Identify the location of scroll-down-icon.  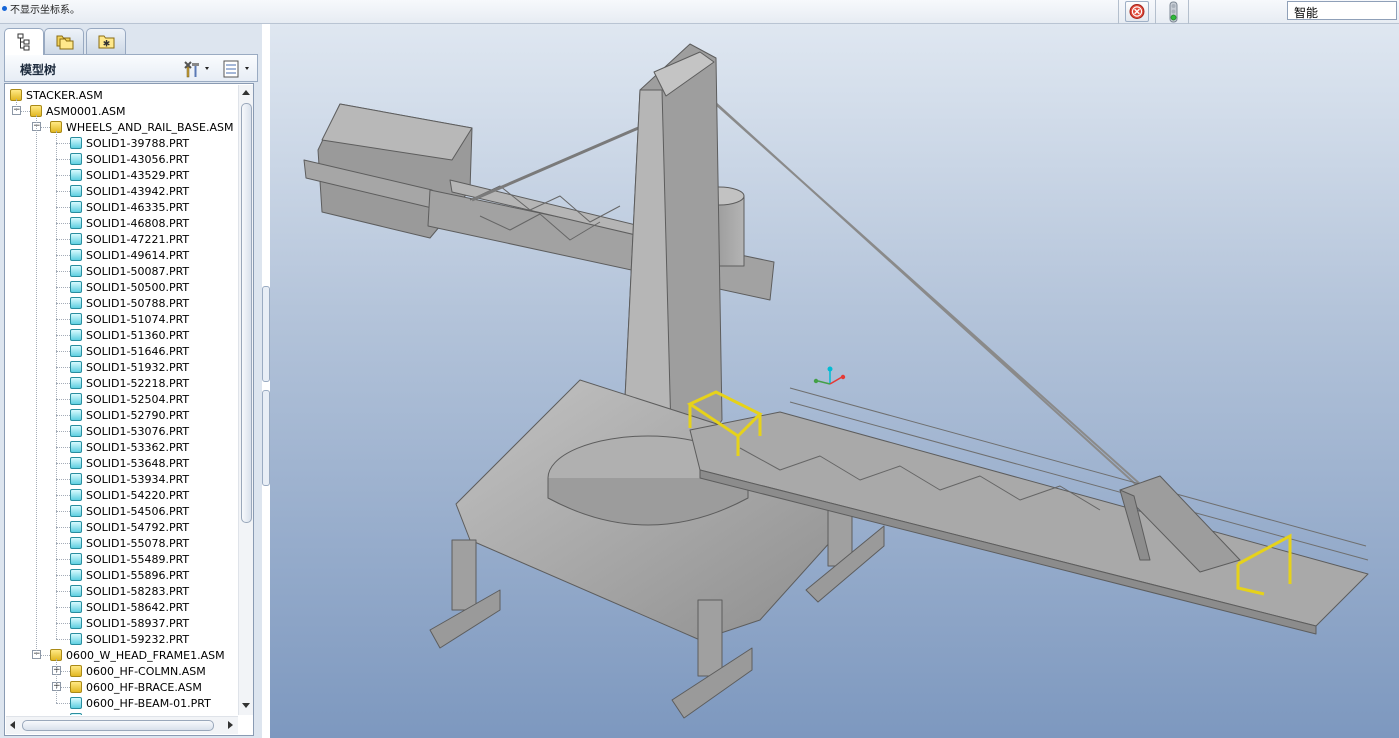
(246, 705).